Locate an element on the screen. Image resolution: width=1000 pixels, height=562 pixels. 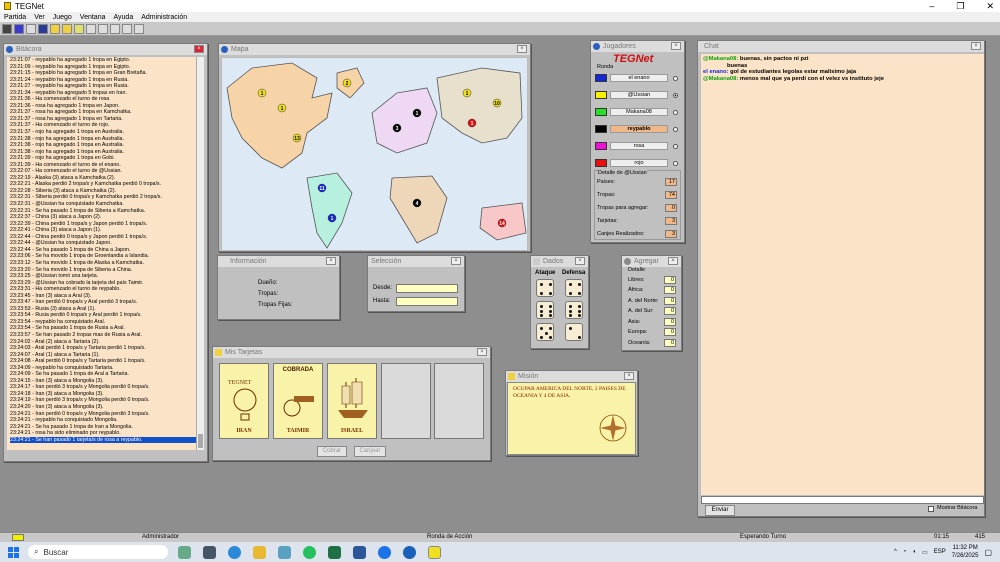
add-troops-icon is located at coordinates (91, 29).